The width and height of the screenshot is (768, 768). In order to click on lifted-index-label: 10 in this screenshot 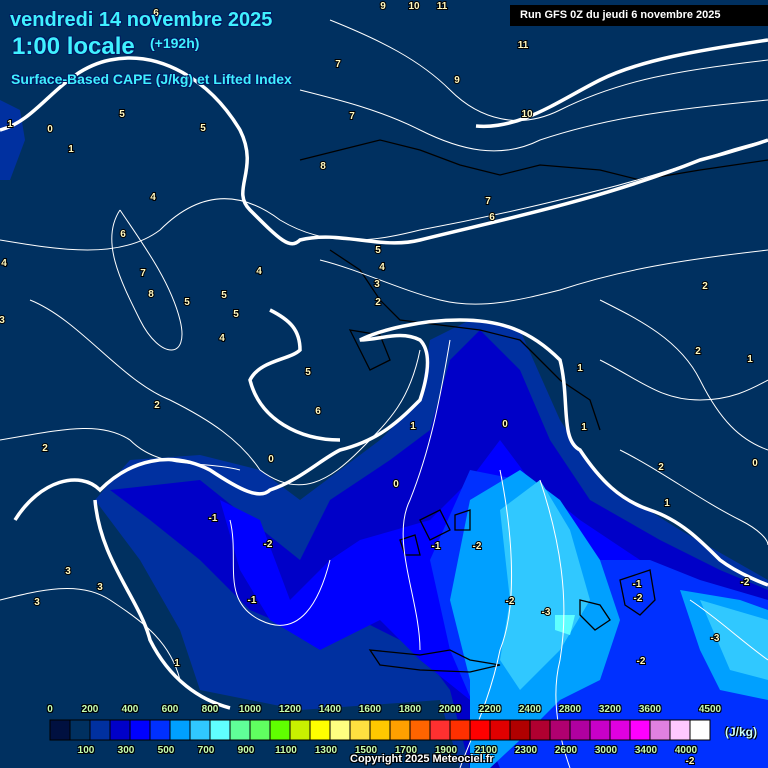, I will do `click(414, 6)`.